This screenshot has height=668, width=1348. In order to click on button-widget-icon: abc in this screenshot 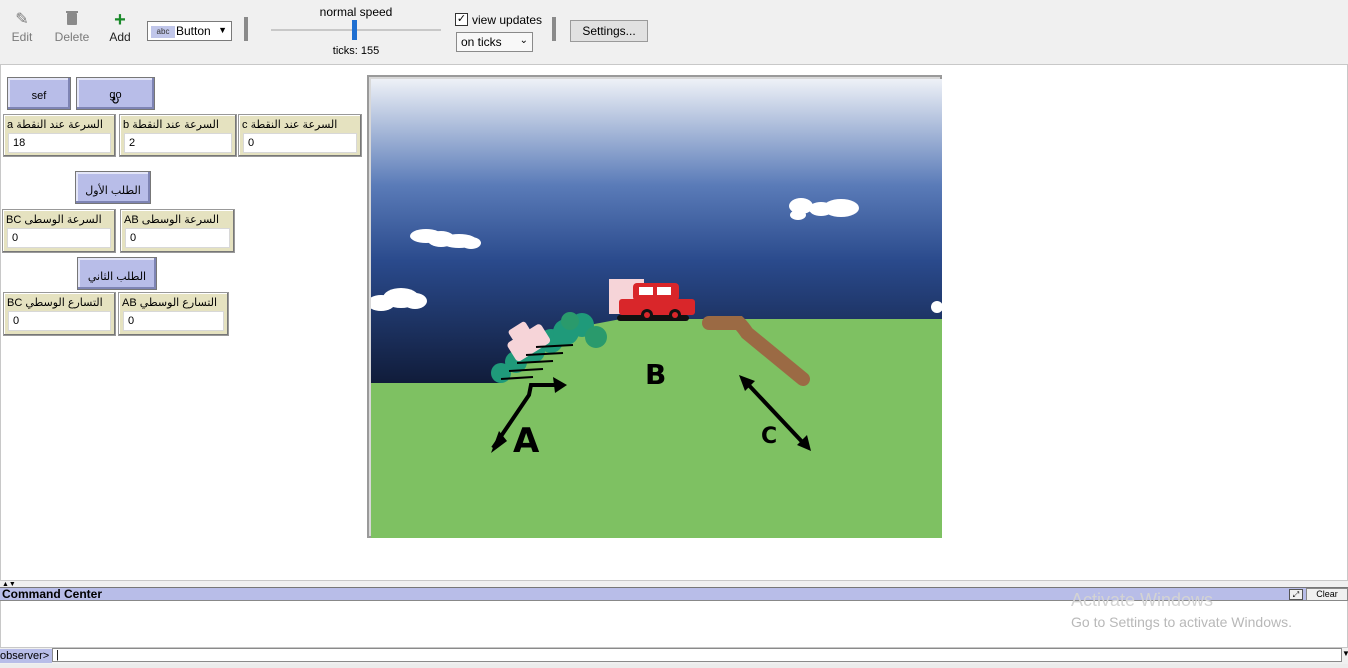, I will do `click(163, 32)`.